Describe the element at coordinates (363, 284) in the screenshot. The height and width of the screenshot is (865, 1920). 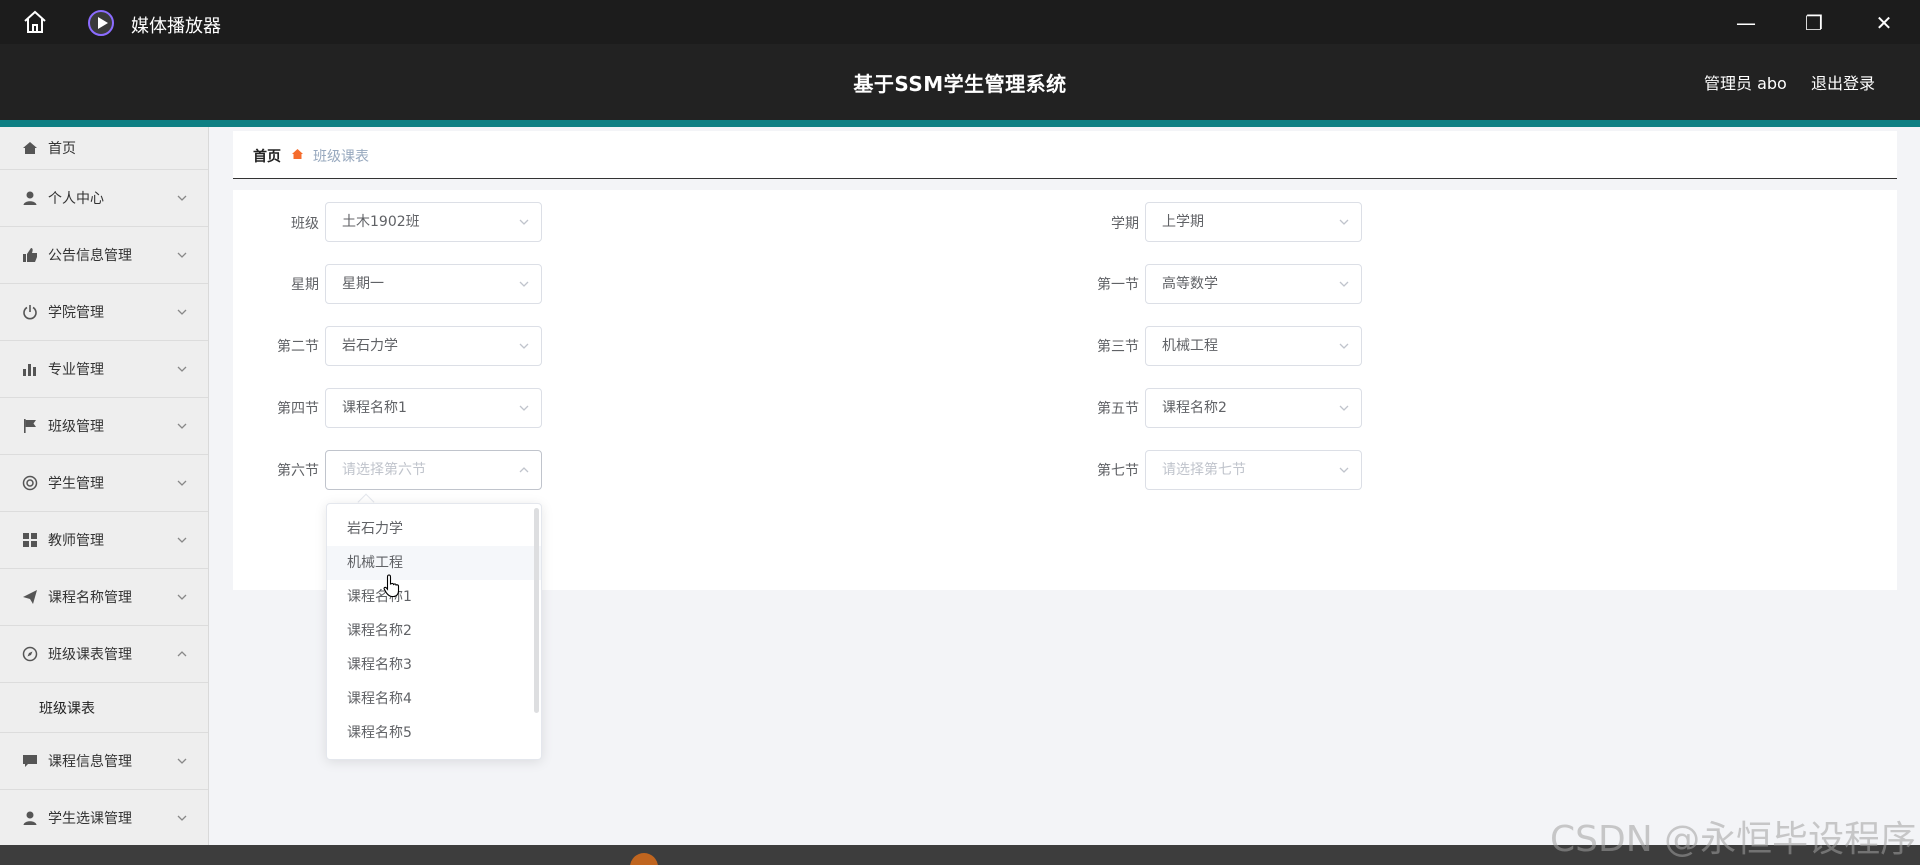
I see `weekday-select-value: 星期一` at that location.